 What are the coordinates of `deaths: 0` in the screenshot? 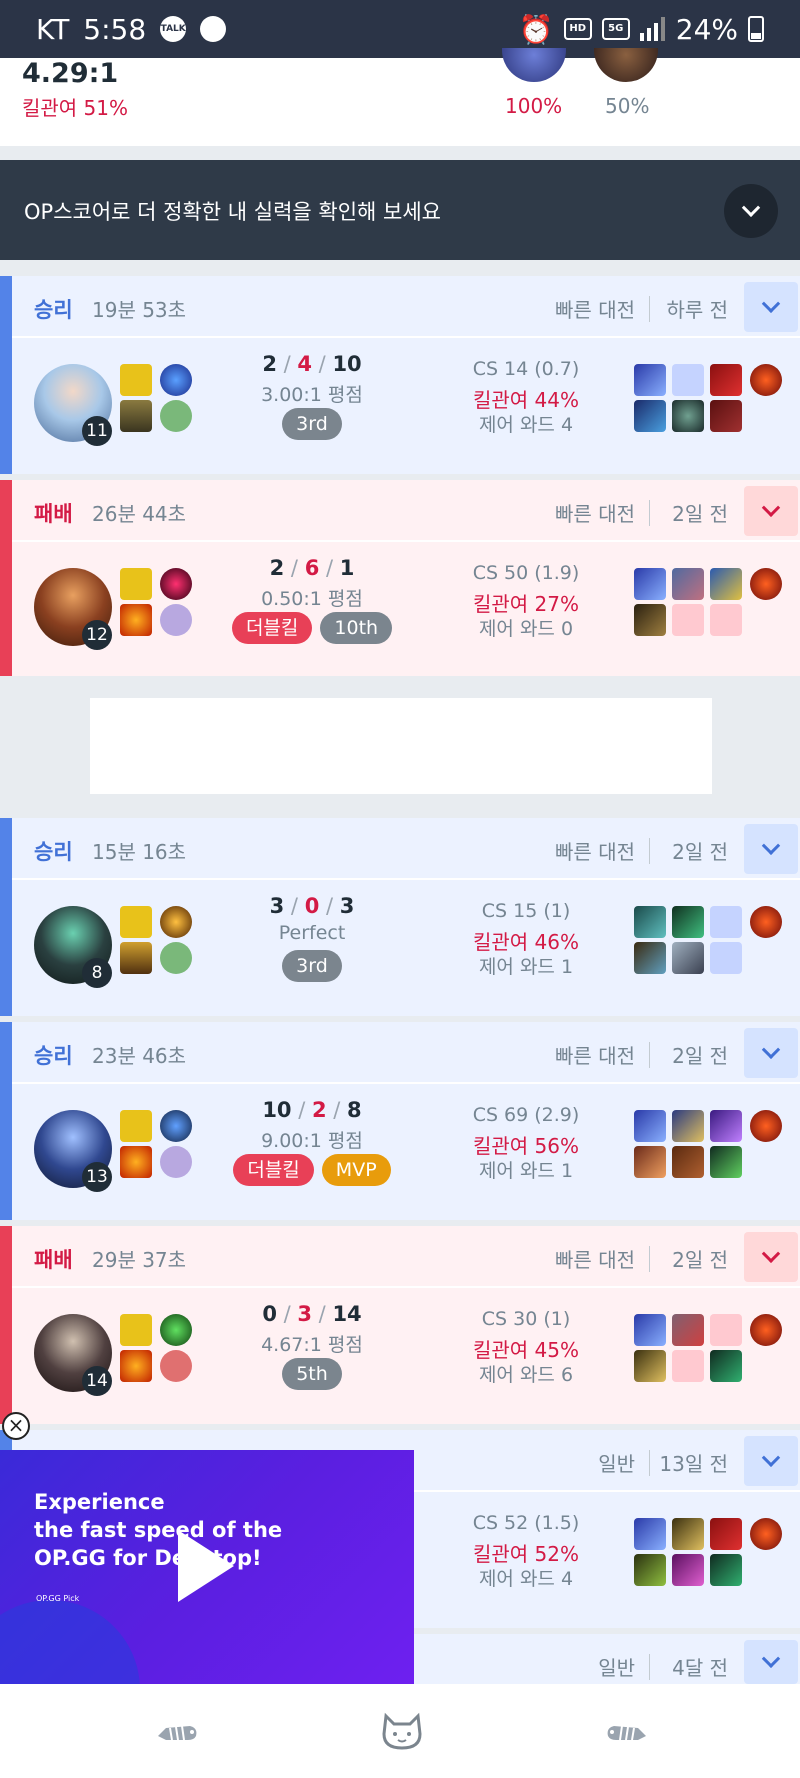 It's located at (312, 906).